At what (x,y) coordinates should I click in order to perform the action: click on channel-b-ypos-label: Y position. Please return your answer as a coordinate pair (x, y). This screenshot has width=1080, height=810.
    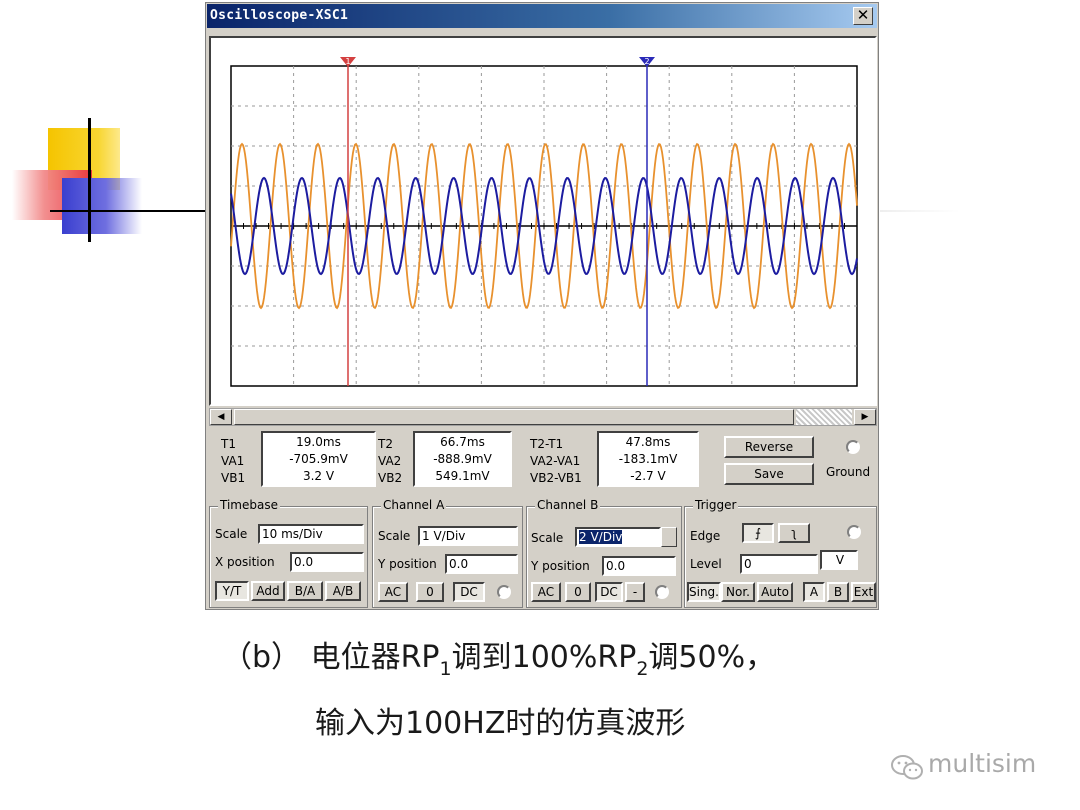
    Looking at the image, I should click on (560, 566).